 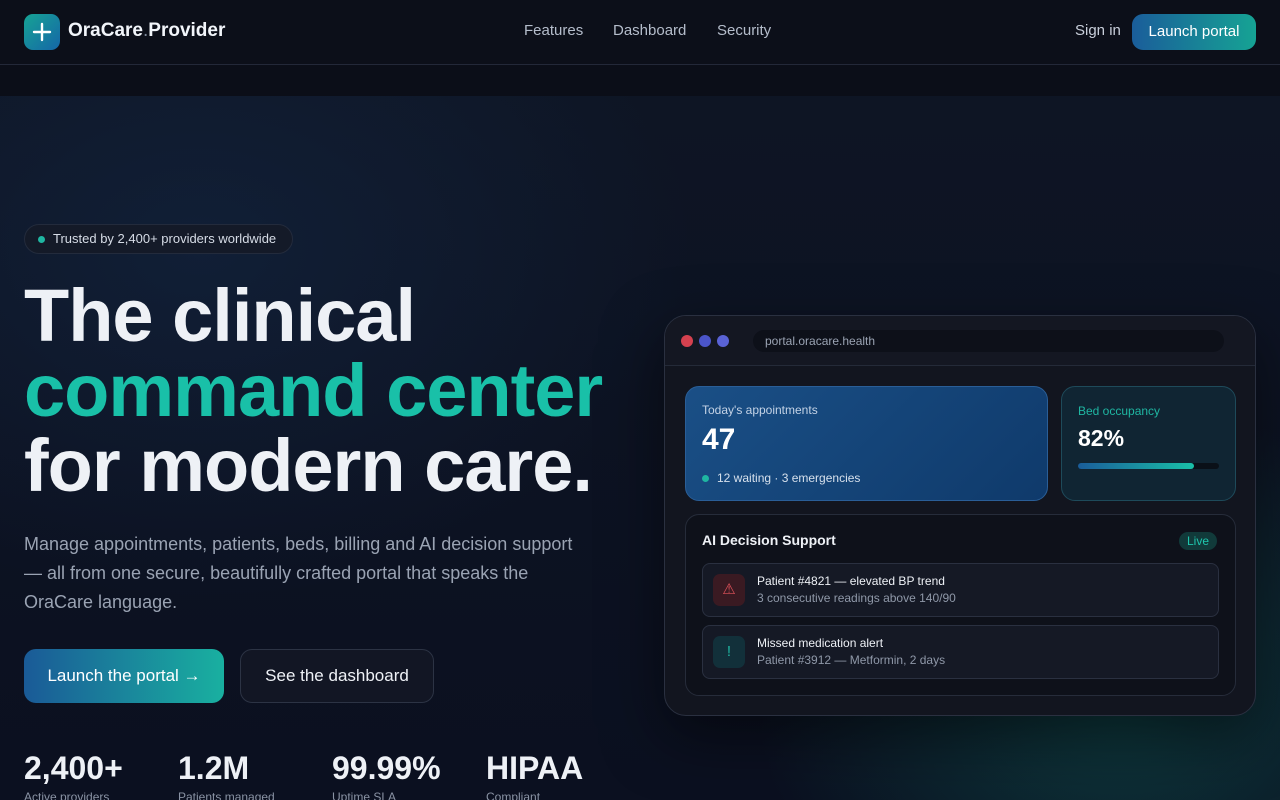 What do you see at coordinates (851, 660) in the screenshot?
I see `alert-subtext: Patient #3912 — Metformin, 2 days` at bounding box center [851, 660].